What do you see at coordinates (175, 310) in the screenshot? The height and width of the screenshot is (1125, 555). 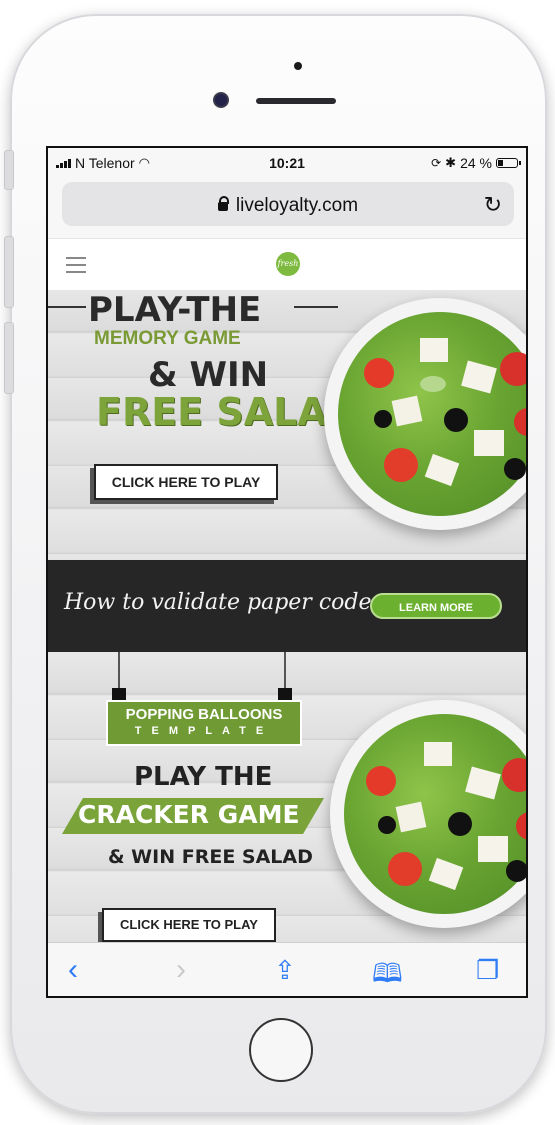 I see `banner-title: PLAY-THE` at bounding box center [175, 310].